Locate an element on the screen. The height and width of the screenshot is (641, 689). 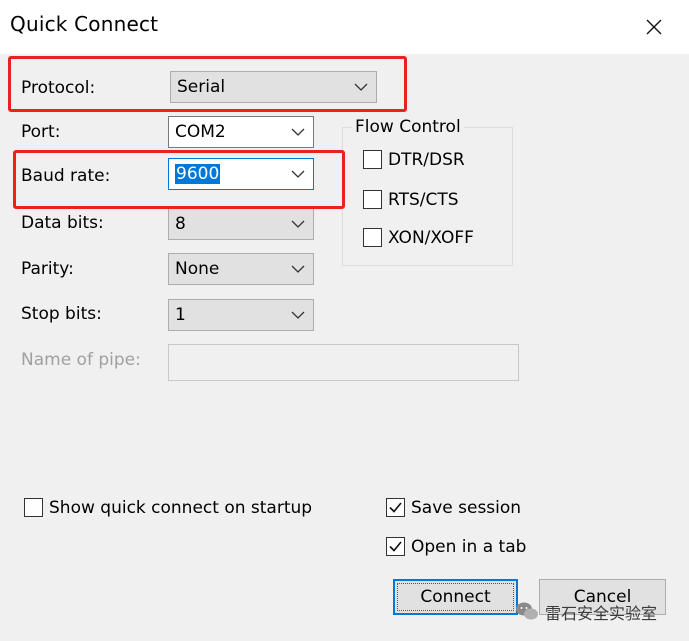
watermark: 雷石安全实验室 is located at coordinates (586, 612).